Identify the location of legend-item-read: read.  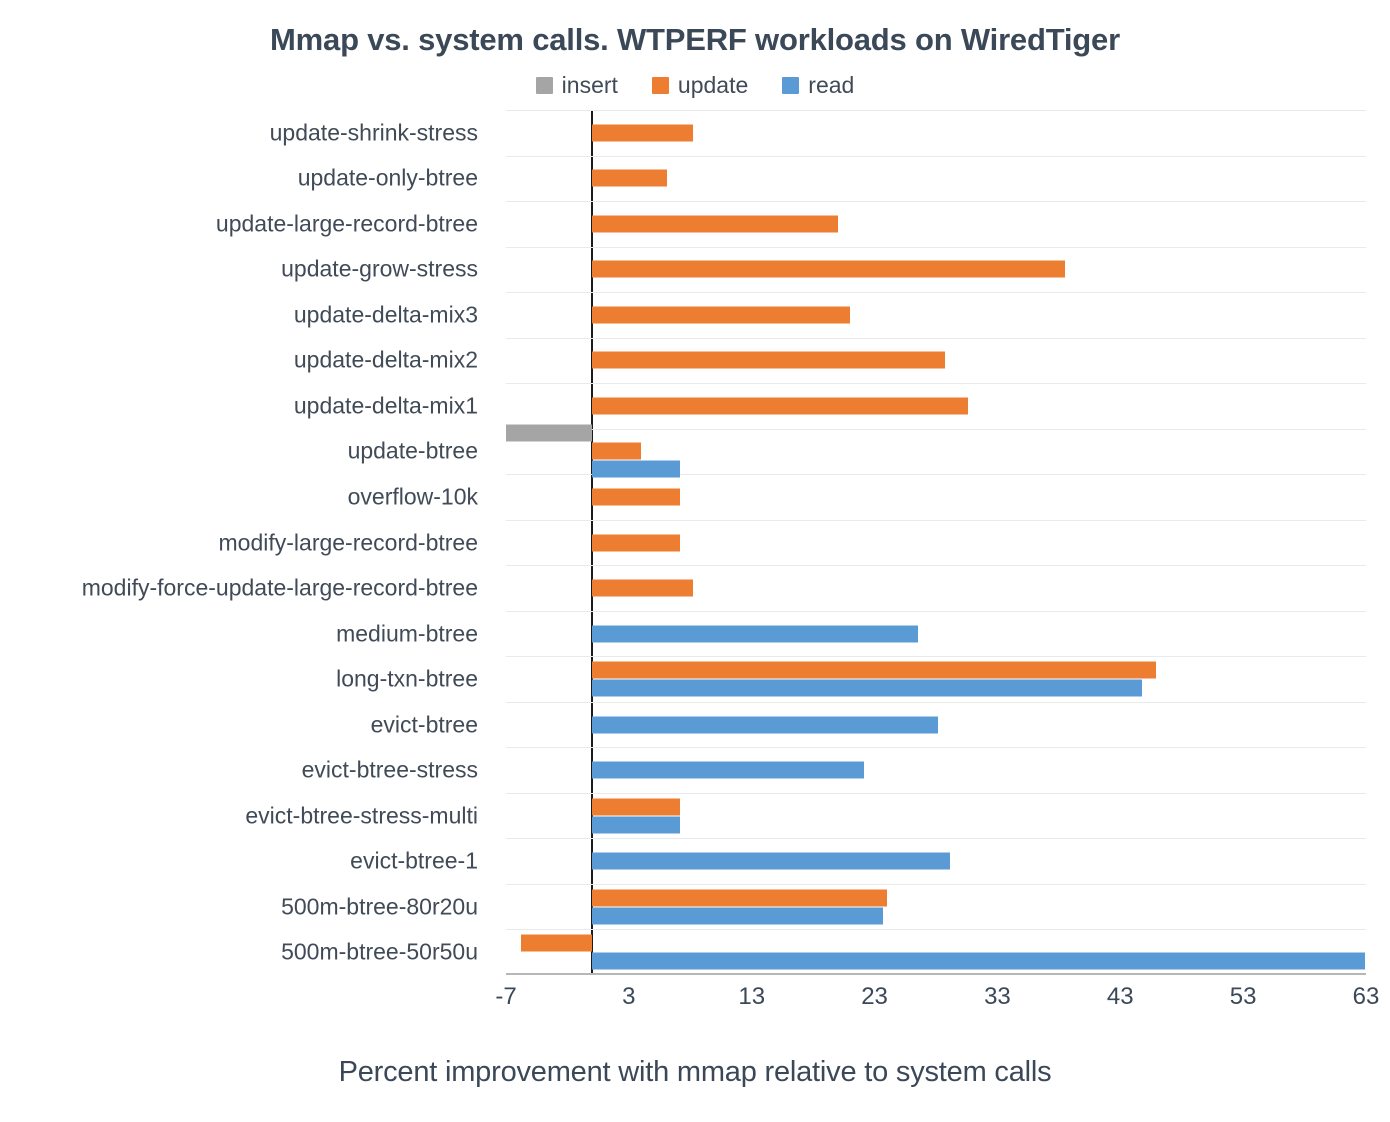
(818, 85).